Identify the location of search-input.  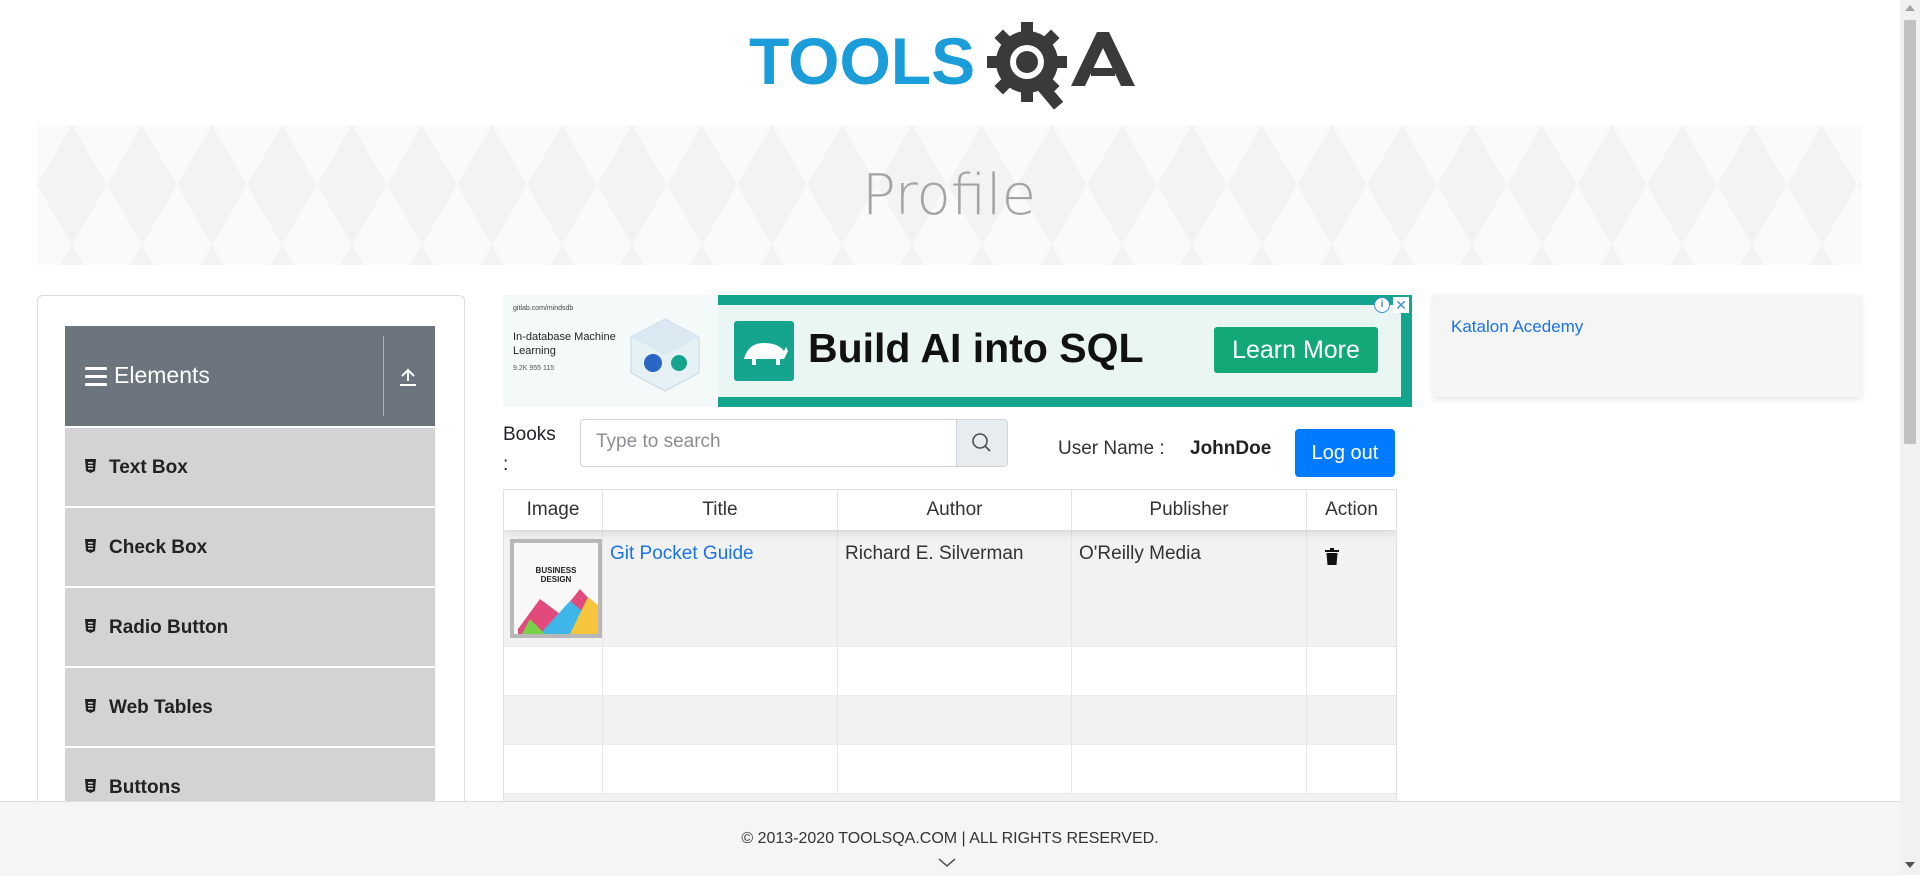
(768, 442).